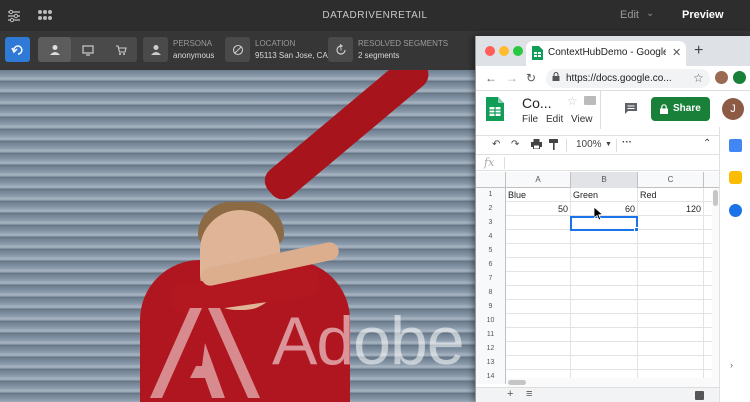 The image size is (750, 402). Describe the element at coordinates (715, 288) in the screenshot. I see `vertical-scrollbar` at that location.